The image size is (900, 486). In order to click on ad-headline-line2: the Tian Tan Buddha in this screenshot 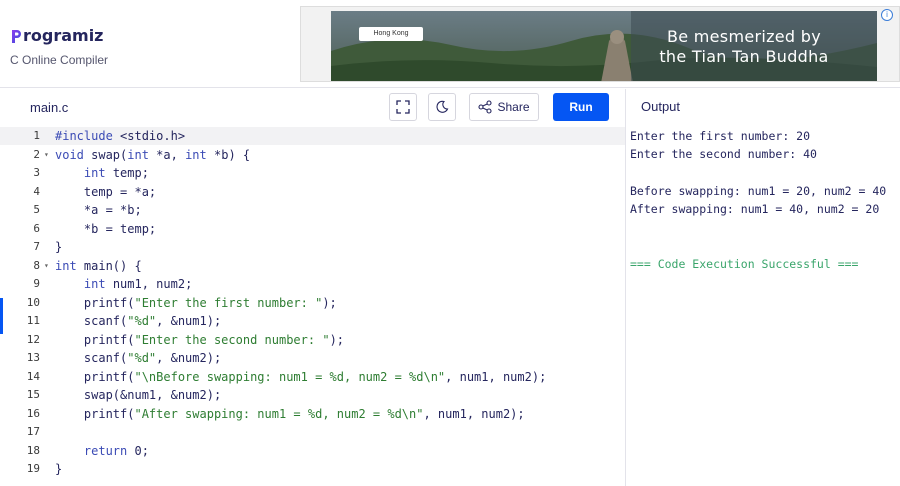, I will do `click(744, 56)`.